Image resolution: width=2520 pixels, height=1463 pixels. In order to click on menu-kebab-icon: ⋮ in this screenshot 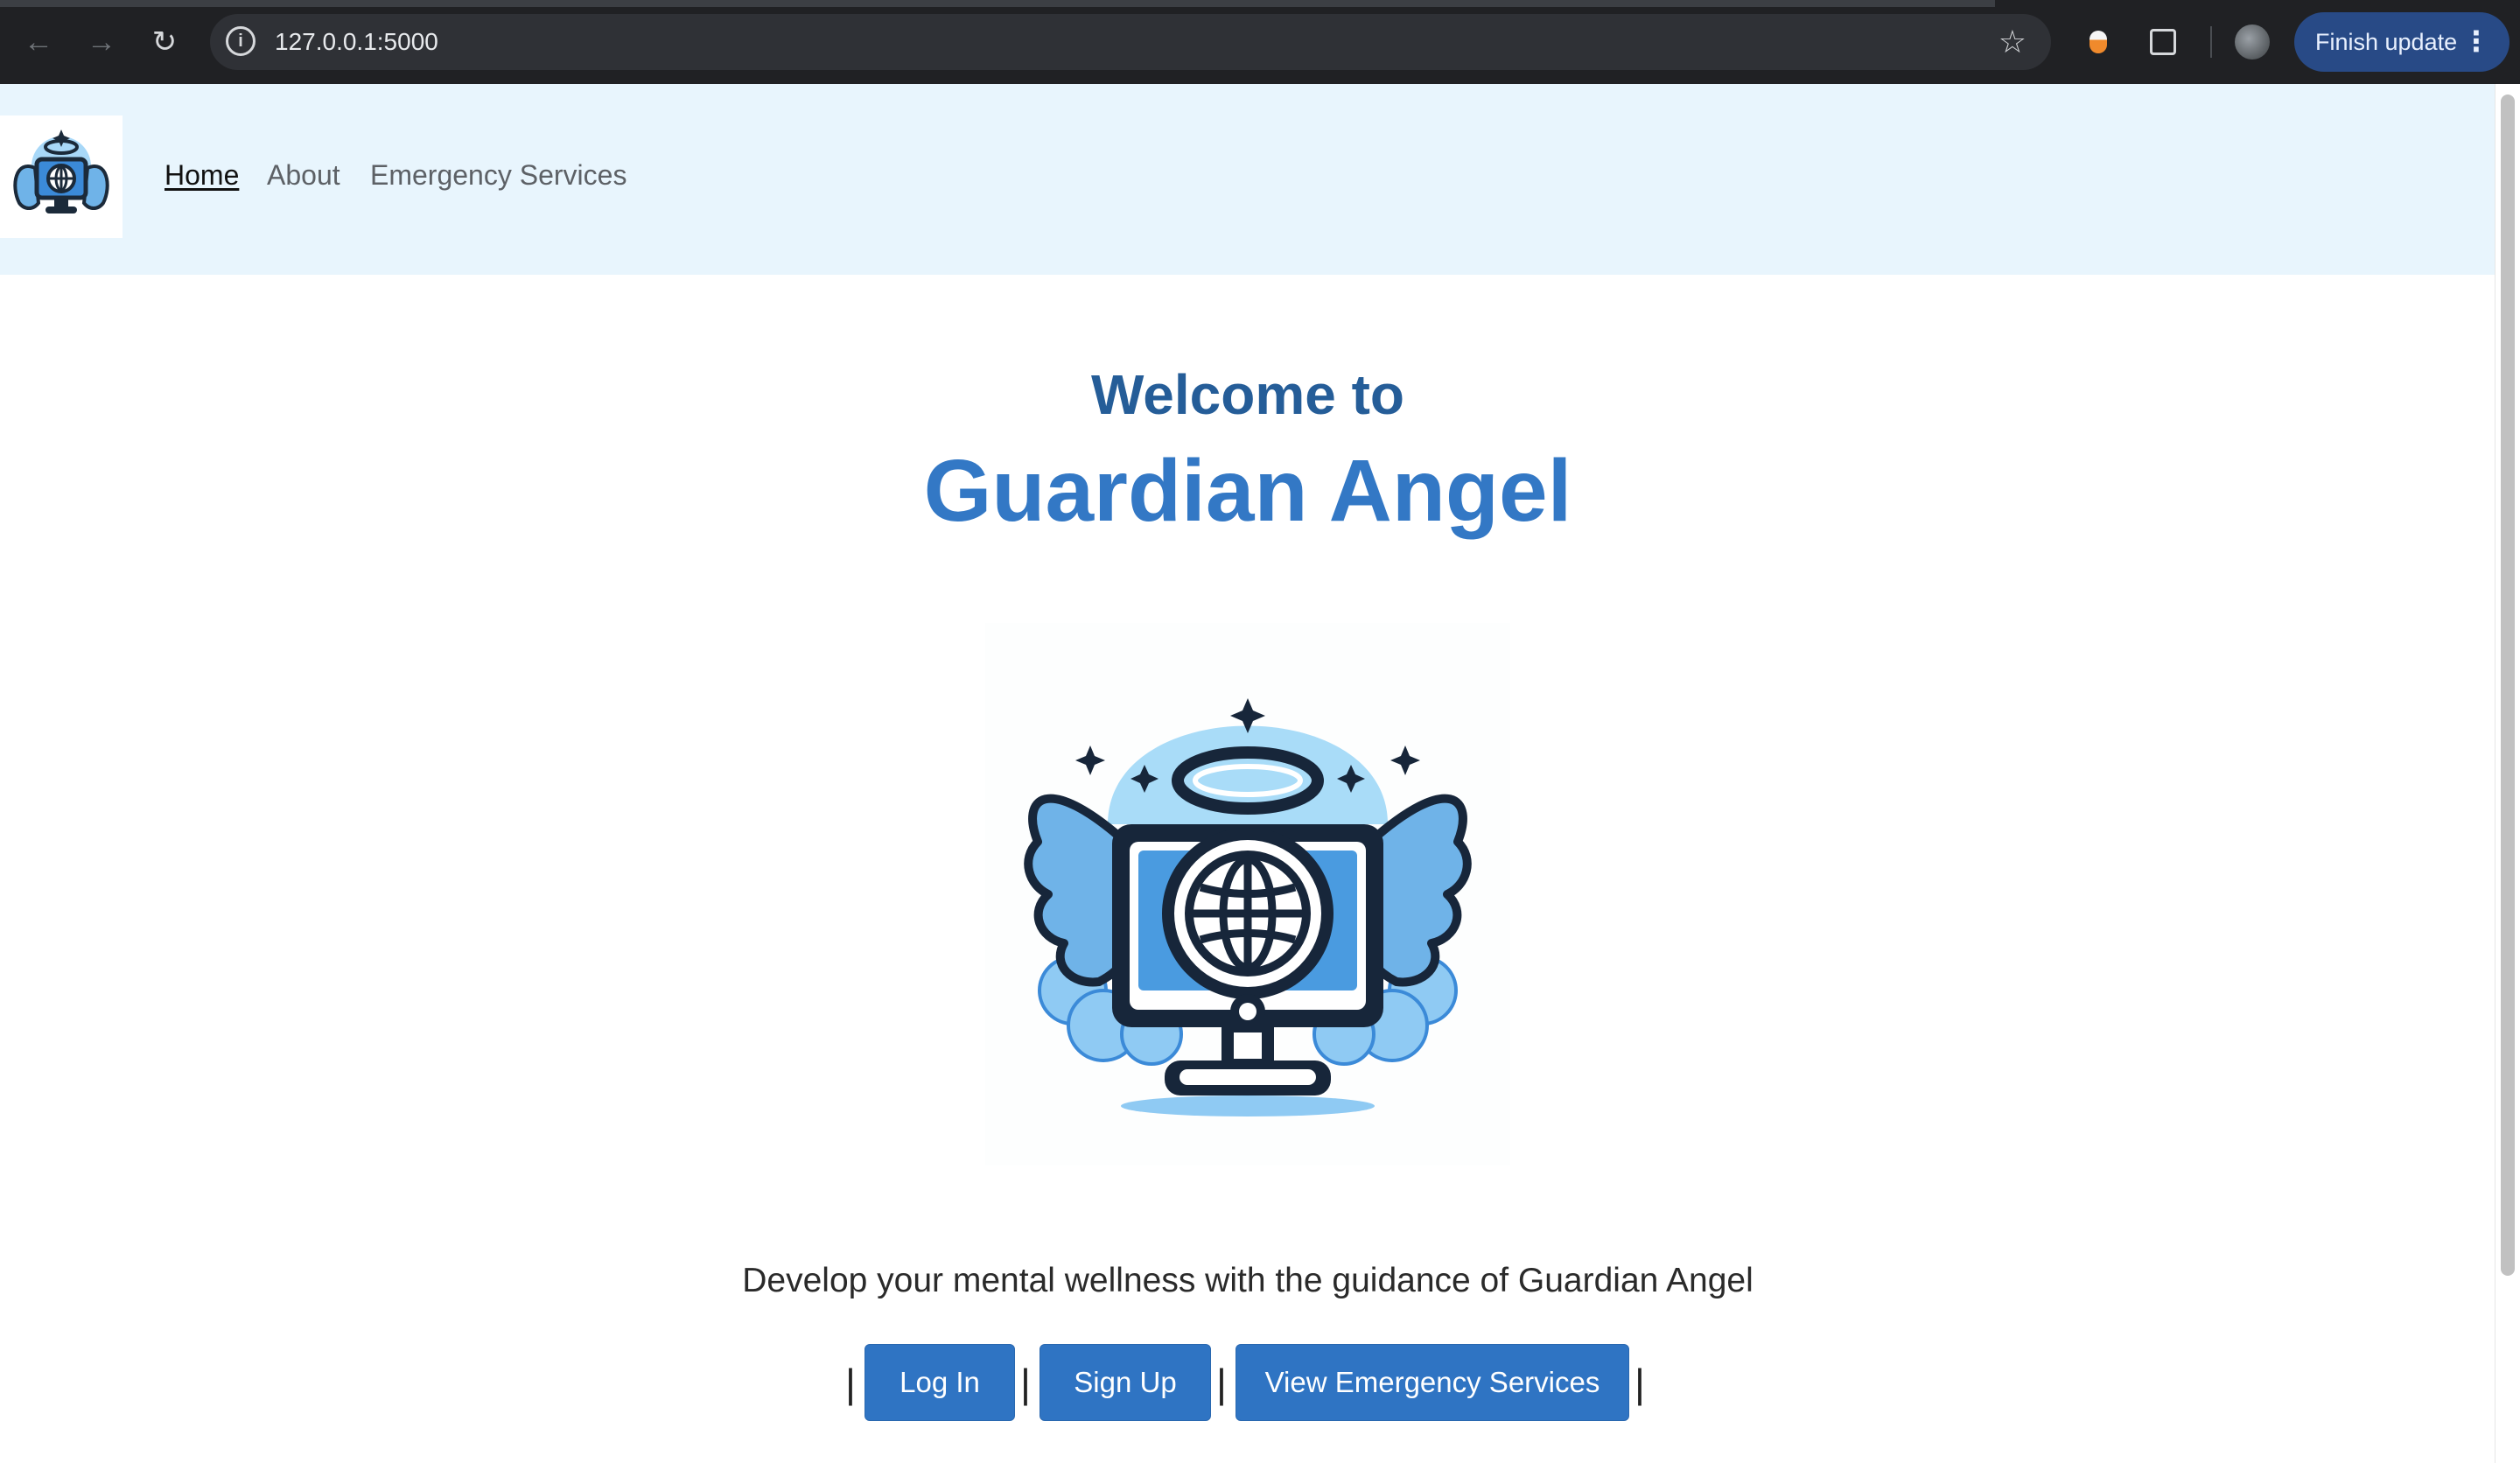, I will do `click(2476, 42)`.